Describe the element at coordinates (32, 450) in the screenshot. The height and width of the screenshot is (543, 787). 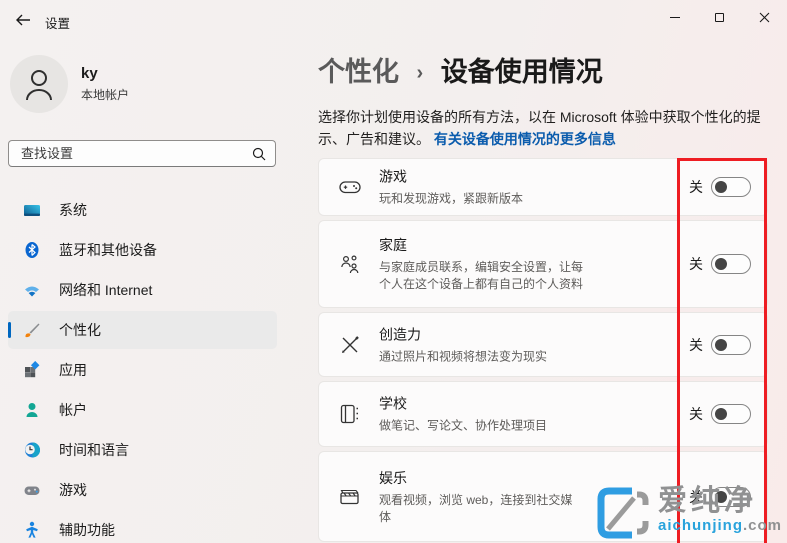
I see `time-language-icon` at that location.